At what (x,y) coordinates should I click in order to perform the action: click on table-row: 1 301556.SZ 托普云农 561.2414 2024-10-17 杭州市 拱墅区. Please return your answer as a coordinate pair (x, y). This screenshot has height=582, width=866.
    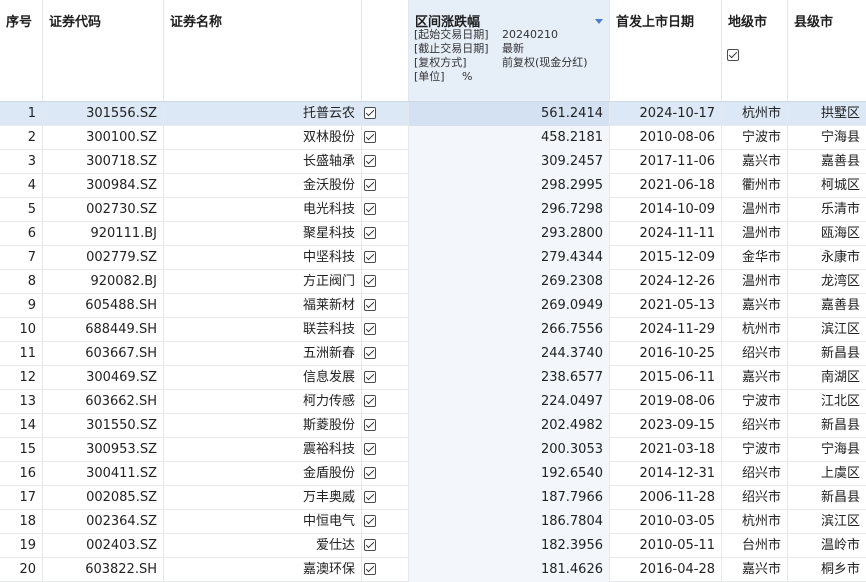
    Looking at the image, I should click on (433, 114).